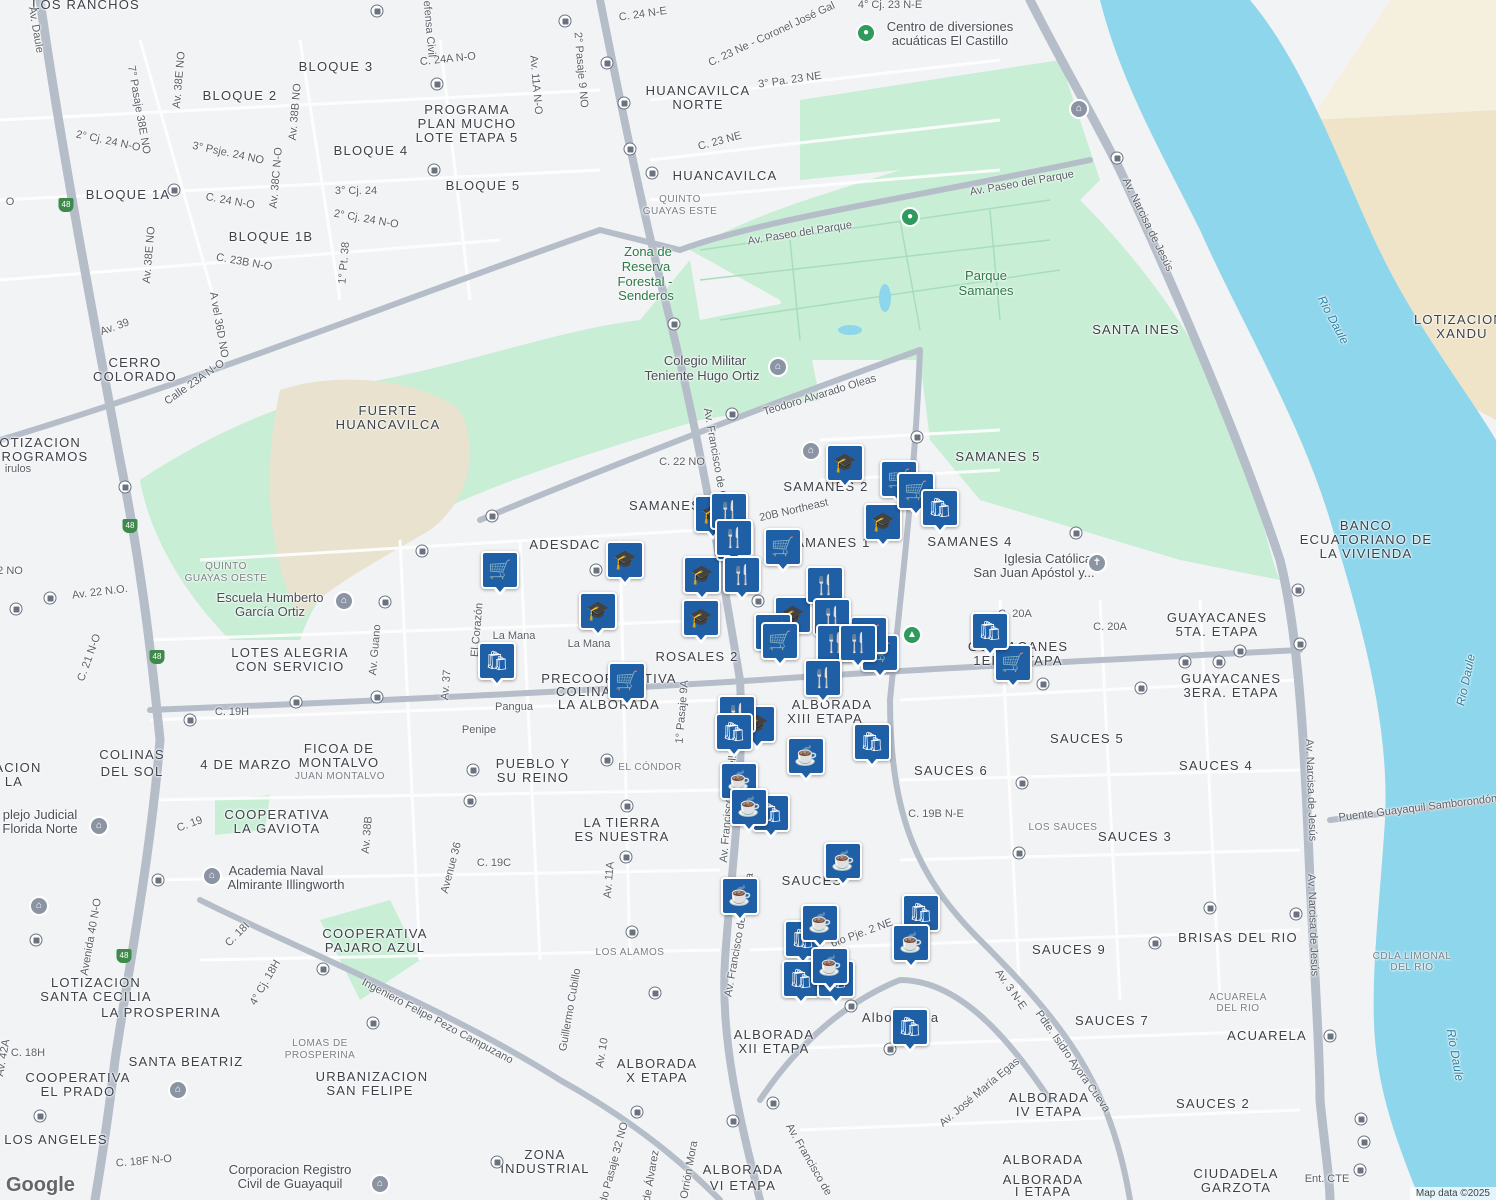 This screenshot has height=1200, width=1496. I want to click on building-icon: ⌂, so click(380, 1184).